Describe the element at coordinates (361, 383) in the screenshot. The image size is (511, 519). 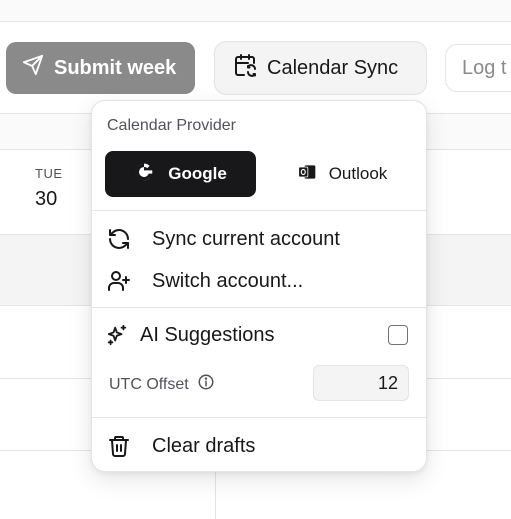
I see `utc-offset-input: 12` at that location.